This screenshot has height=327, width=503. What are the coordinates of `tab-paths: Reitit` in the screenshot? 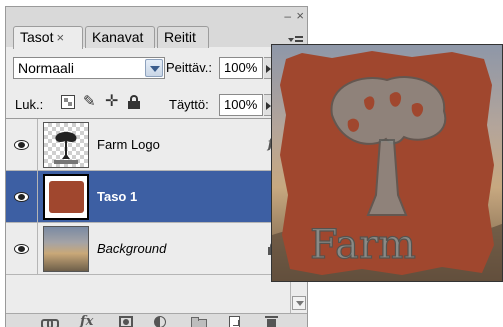 It's located at (183, 37).